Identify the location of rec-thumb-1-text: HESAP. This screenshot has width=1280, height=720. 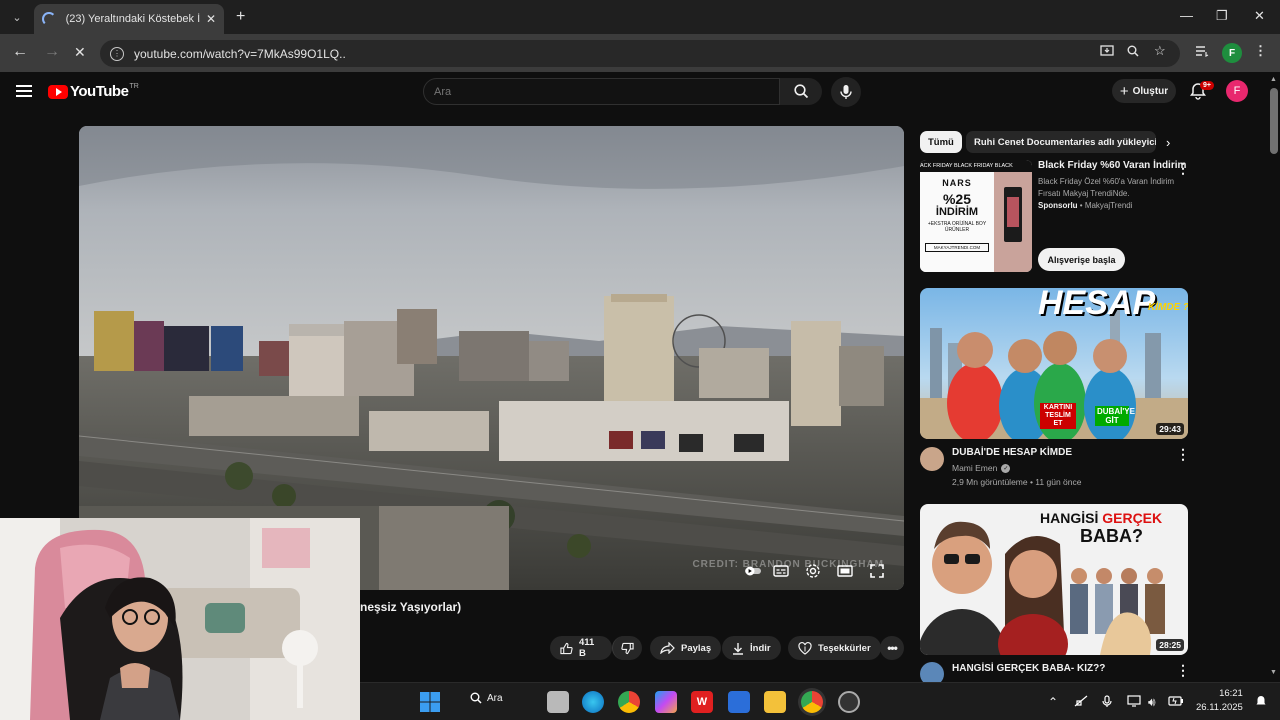
(1097, 305).